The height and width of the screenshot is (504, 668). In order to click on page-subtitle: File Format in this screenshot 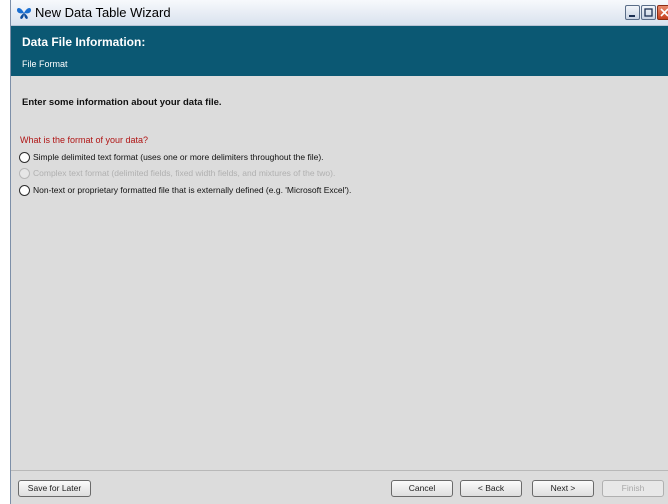, I will do `click(45, 64)`.